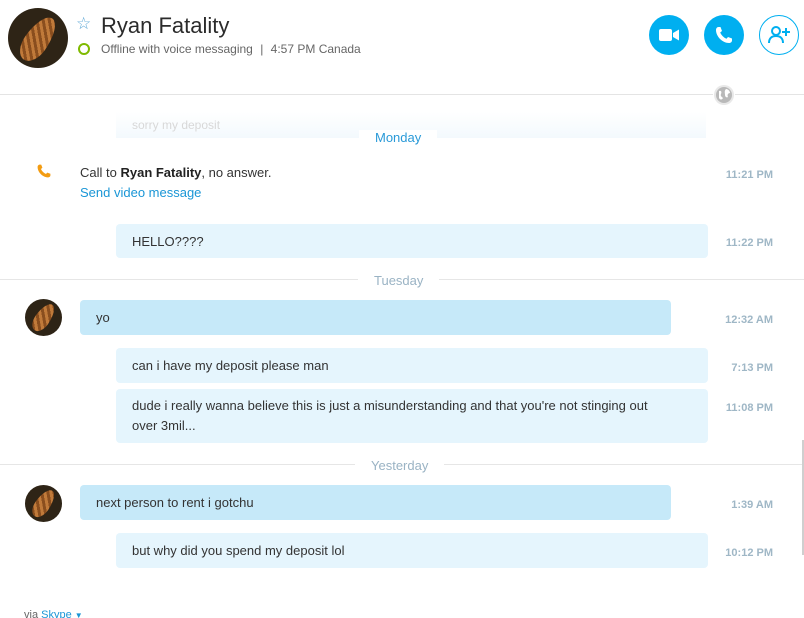 The height and width of the screenshot is (618, 804). Describe the element at coordinates (175, 502) in the screenshot. I see `message-text: next person to rent i gotchu` at that location.